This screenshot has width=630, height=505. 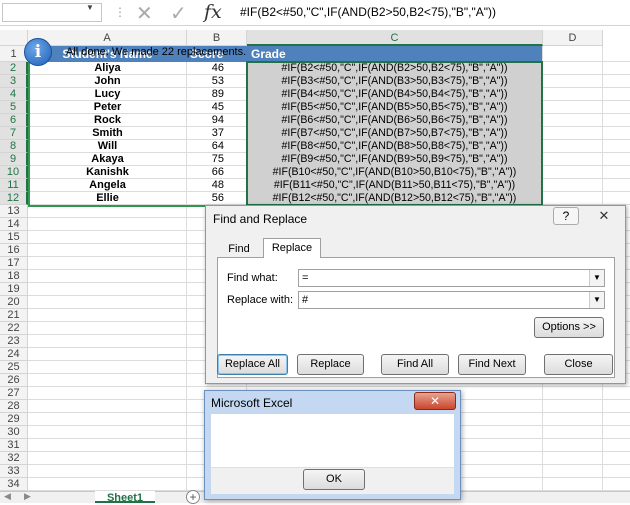 I want to click on selection-border, so click(x=394, y=133).